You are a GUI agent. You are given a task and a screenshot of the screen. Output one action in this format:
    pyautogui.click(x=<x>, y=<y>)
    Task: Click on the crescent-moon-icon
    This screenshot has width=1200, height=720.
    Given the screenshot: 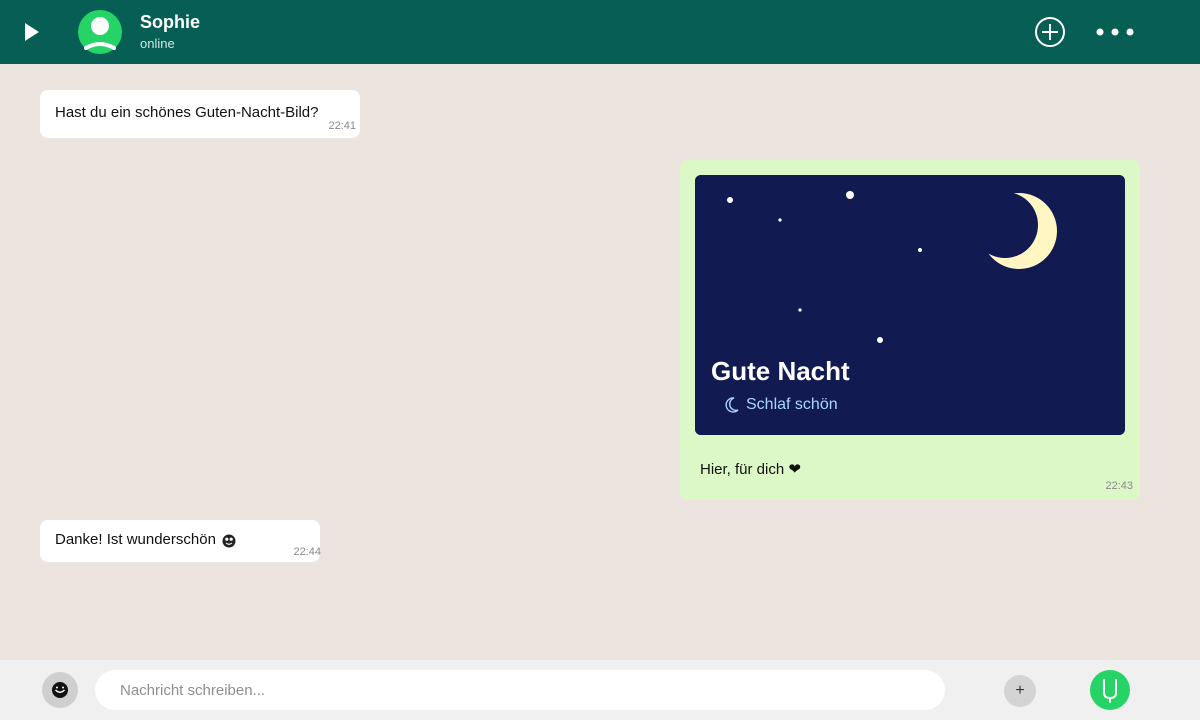 What is the action you would take?
    pyautogui.click(x=732, y=405)
    